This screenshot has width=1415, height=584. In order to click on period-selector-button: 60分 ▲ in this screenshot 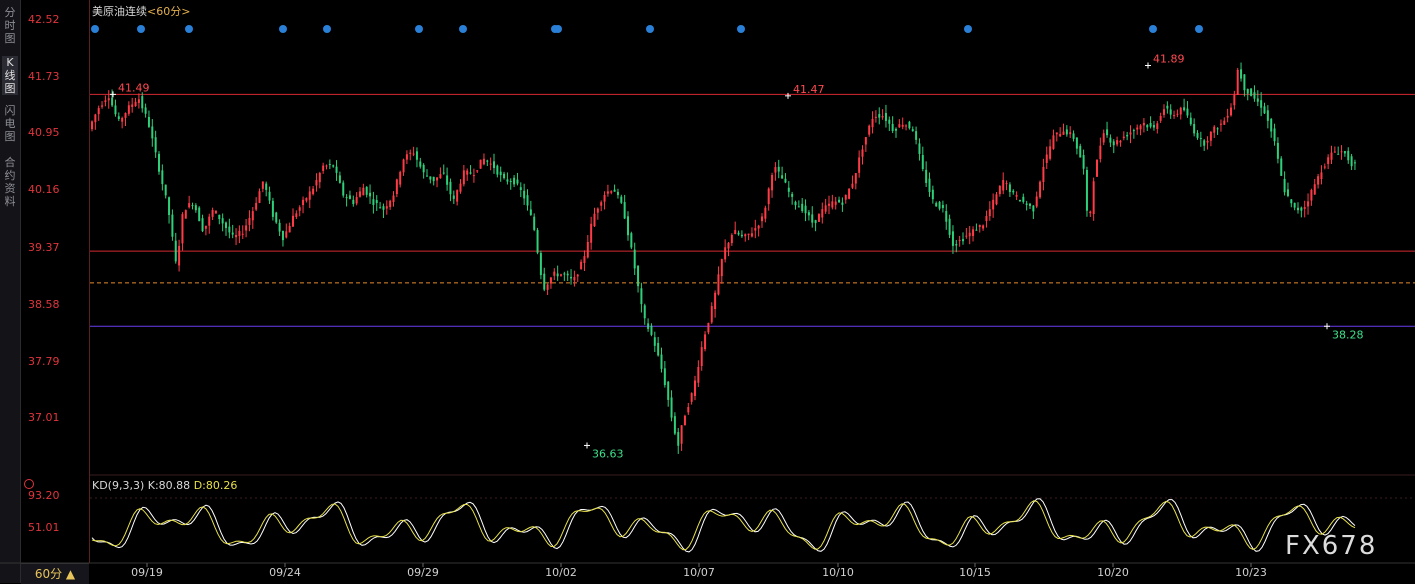, I will do `click(55, 573)`.